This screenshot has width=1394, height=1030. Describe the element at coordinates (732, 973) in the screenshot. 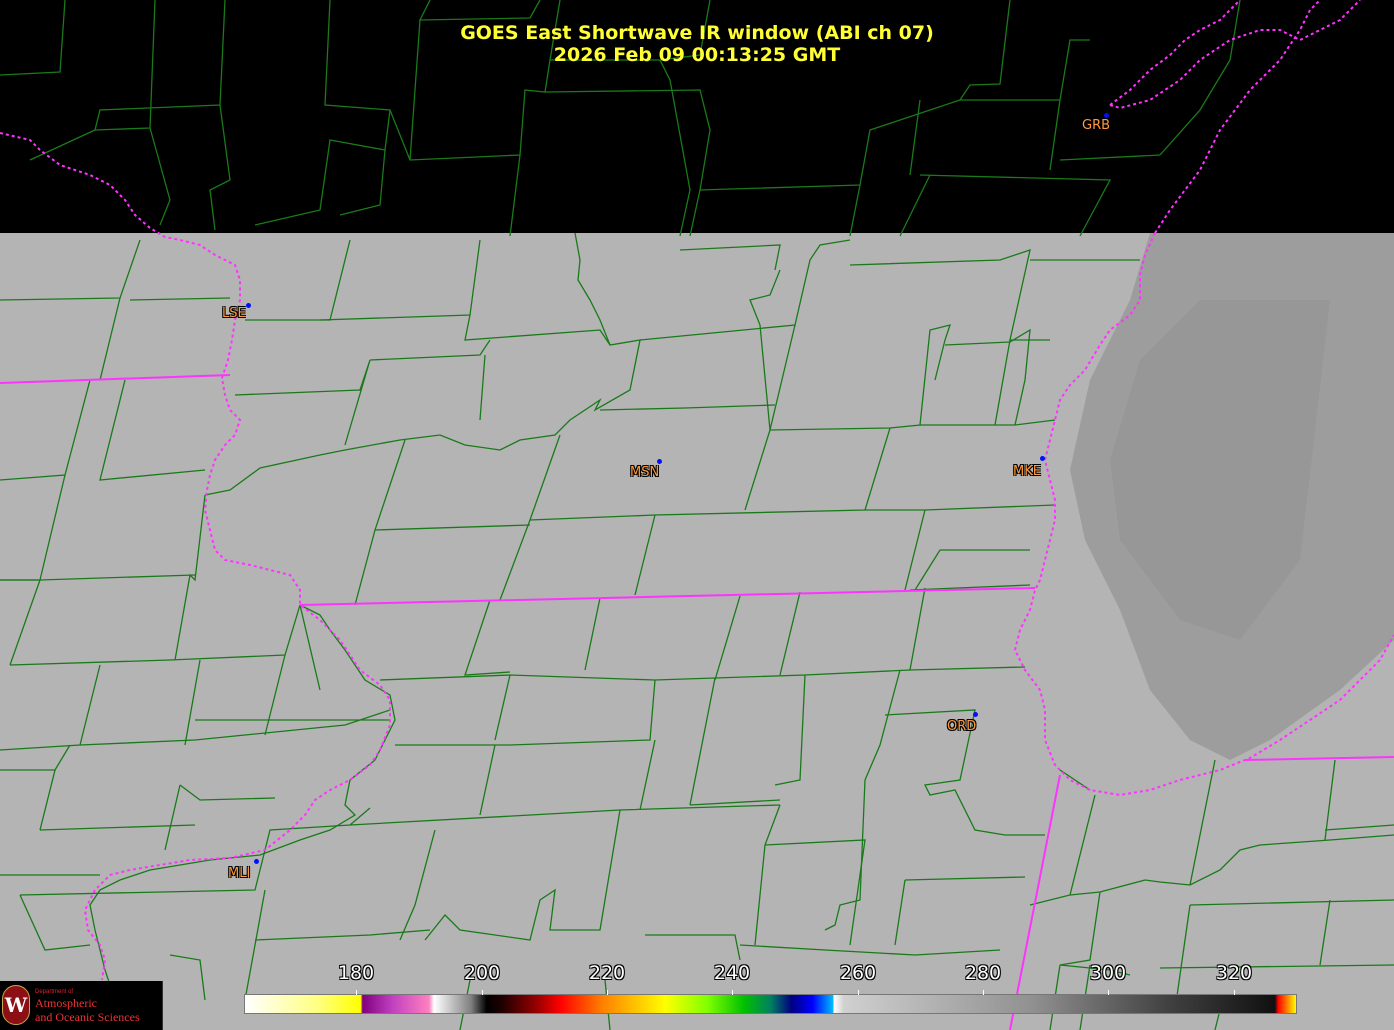

I see `colorbar-tick-label: 240` at that location.